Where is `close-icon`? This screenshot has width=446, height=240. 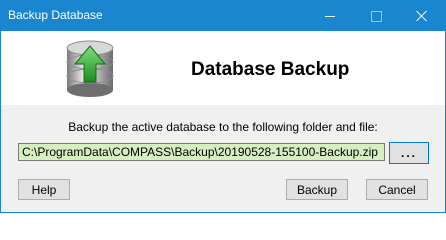
close-icon is located at coordinates (422, 16).